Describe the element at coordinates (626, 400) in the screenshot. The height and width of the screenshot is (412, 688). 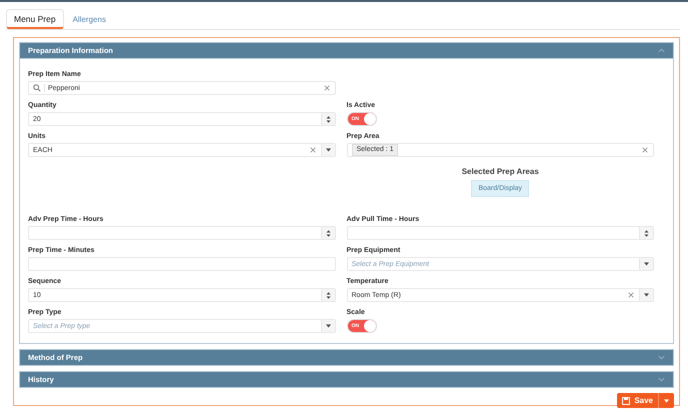
I see `floppy-icon` at that location.